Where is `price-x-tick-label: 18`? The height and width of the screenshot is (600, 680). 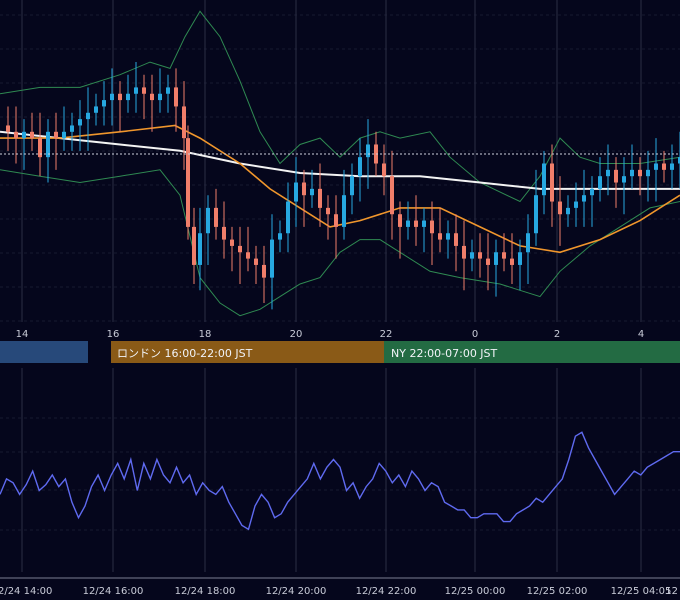
price-x-tick-label: 18 is located at coordinates (205, 334).